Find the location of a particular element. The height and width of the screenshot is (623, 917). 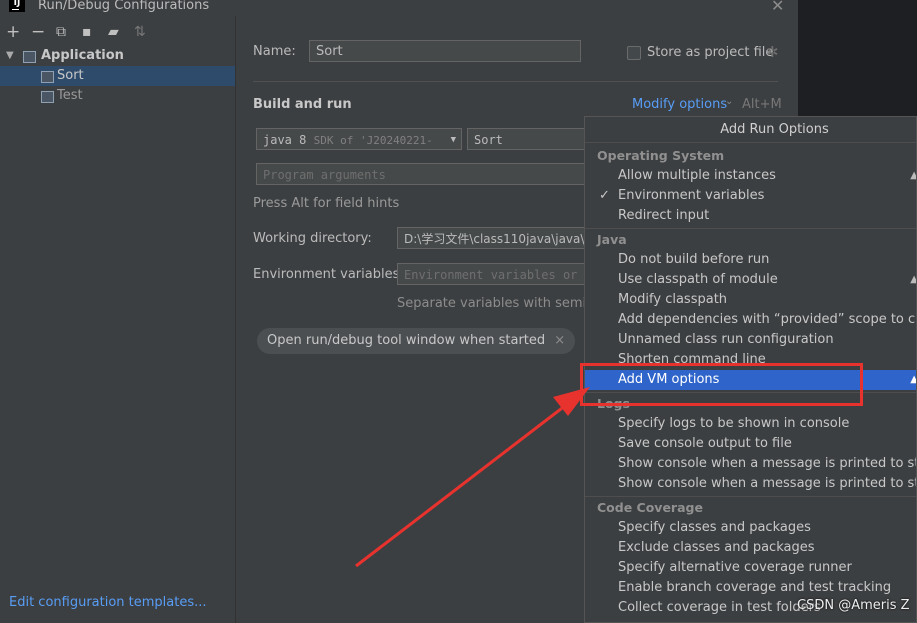

annotation-arrow is located at coordinates (472, 477).